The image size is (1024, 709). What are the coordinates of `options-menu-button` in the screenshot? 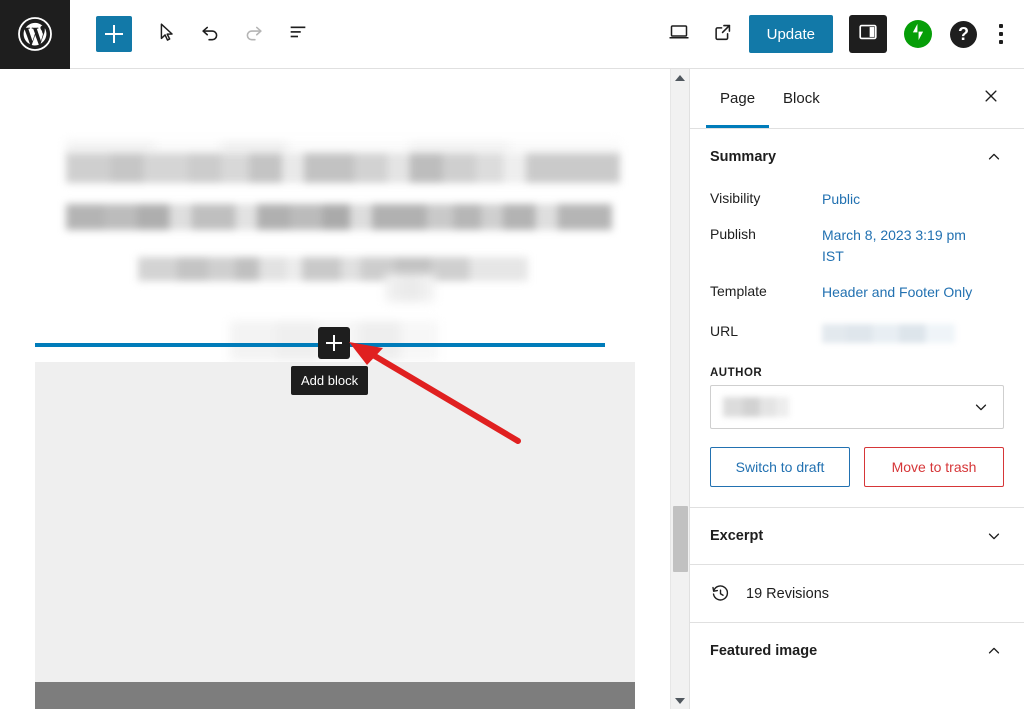 It's located at (1001, 34).